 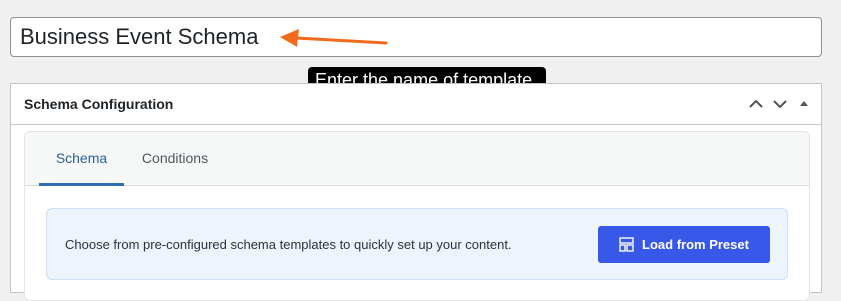 What do you see at coordinates (416, 37) in the screenshot?
I see `template-title-input: Business Event Schema` at bounding box center [416, 37].